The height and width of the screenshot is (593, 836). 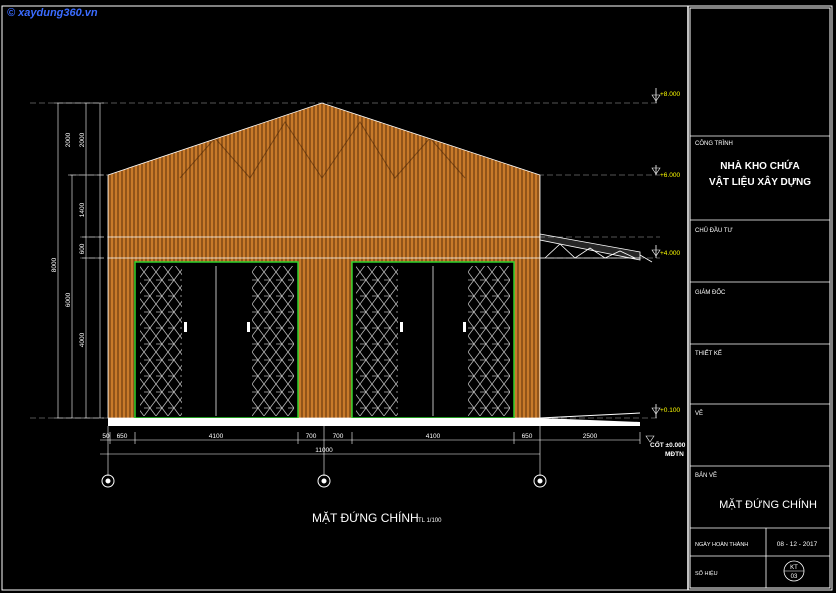 I want to click on svg-text: 03, so click(x=794, y=577).